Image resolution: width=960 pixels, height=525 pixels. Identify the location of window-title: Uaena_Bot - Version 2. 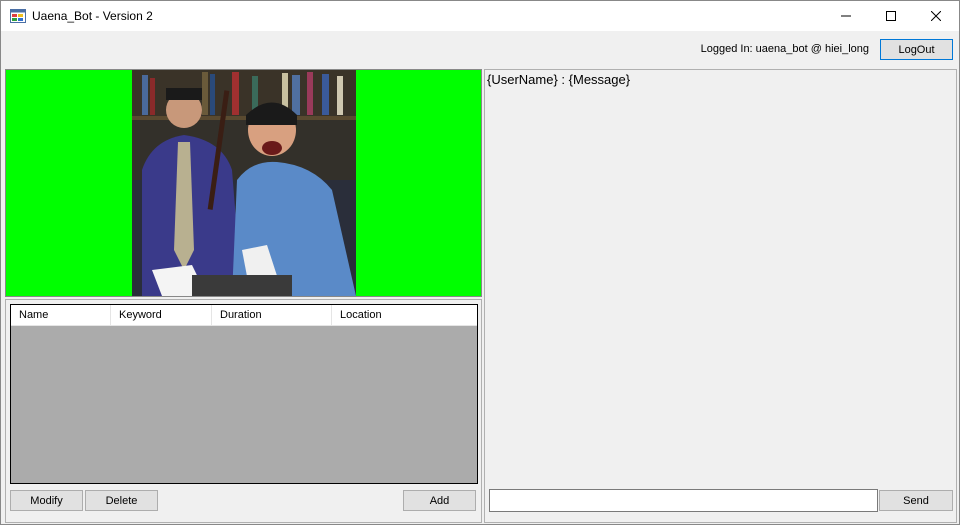
(92, 16).